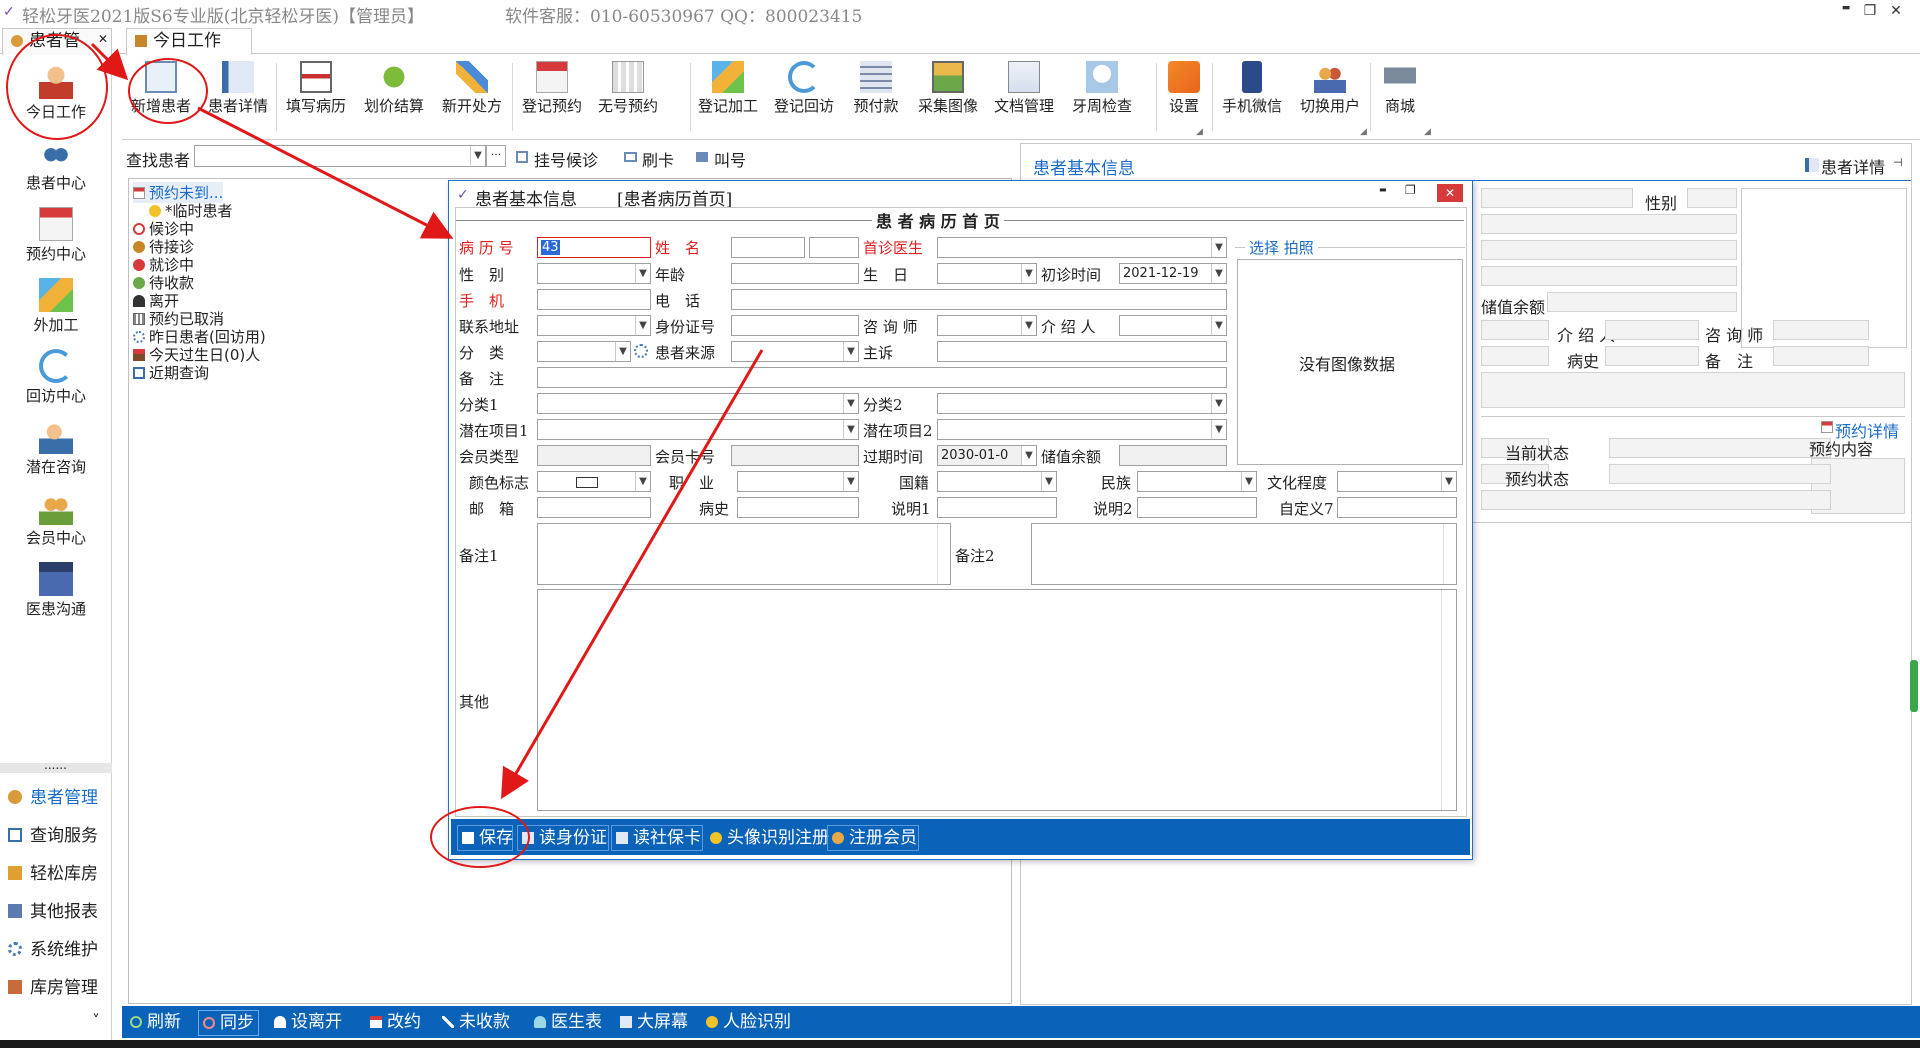  I want to click on ribbon-no-number-appointment: 无号预约, so click(628, 96).